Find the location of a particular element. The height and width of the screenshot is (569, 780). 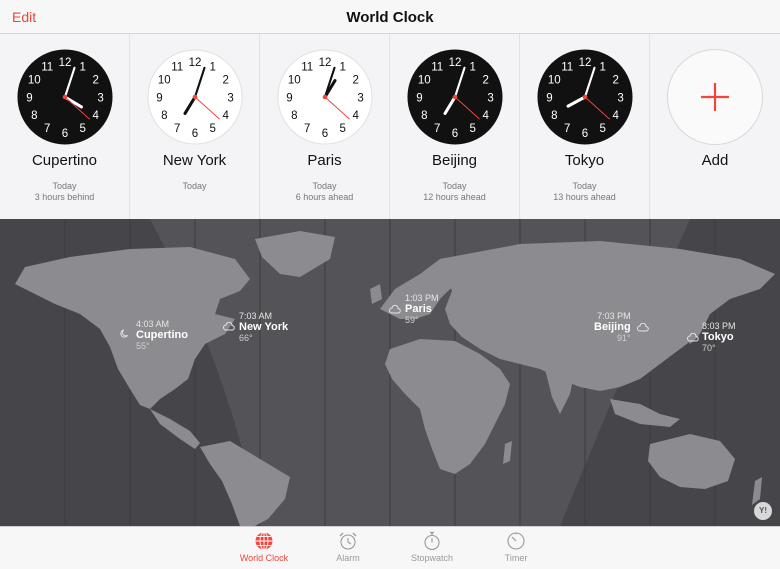

add-circle is located at coordinates (715, 97).